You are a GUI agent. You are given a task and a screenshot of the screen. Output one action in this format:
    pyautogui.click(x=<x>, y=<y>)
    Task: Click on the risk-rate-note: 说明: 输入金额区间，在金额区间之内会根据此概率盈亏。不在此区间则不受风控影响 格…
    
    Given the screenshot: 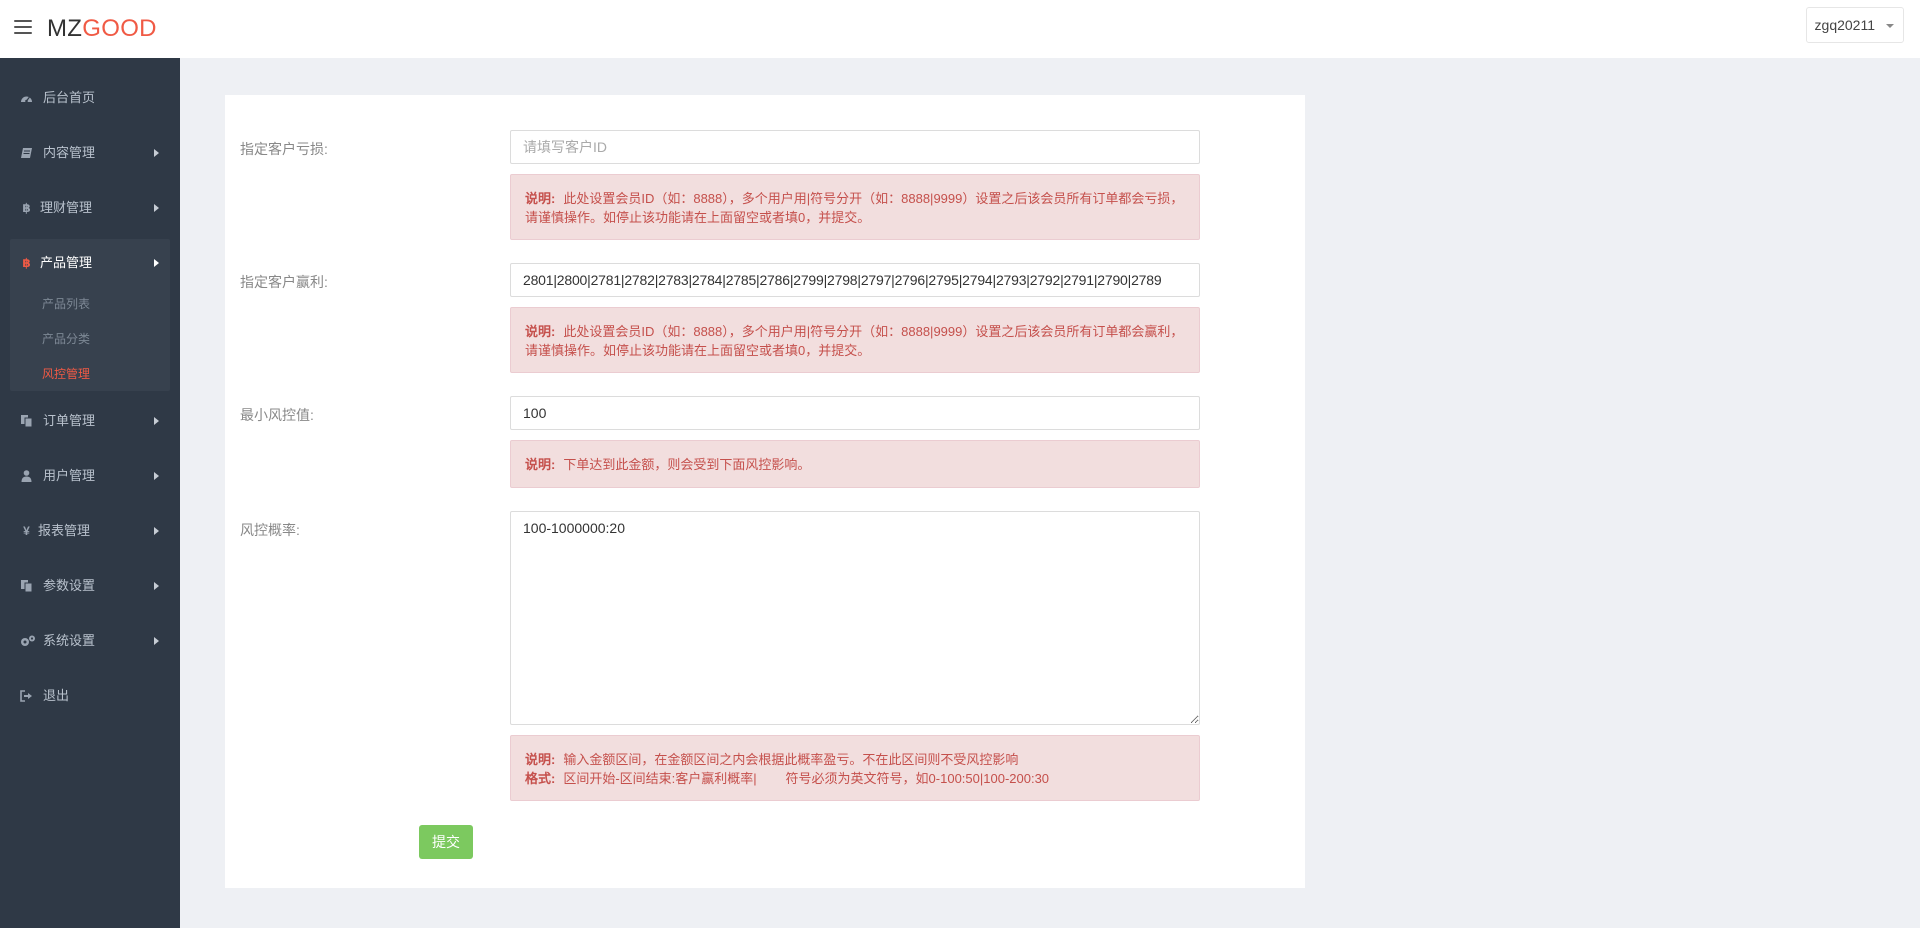 What is the action you would take?
    pyautogui.click(x=855, y=768)
    